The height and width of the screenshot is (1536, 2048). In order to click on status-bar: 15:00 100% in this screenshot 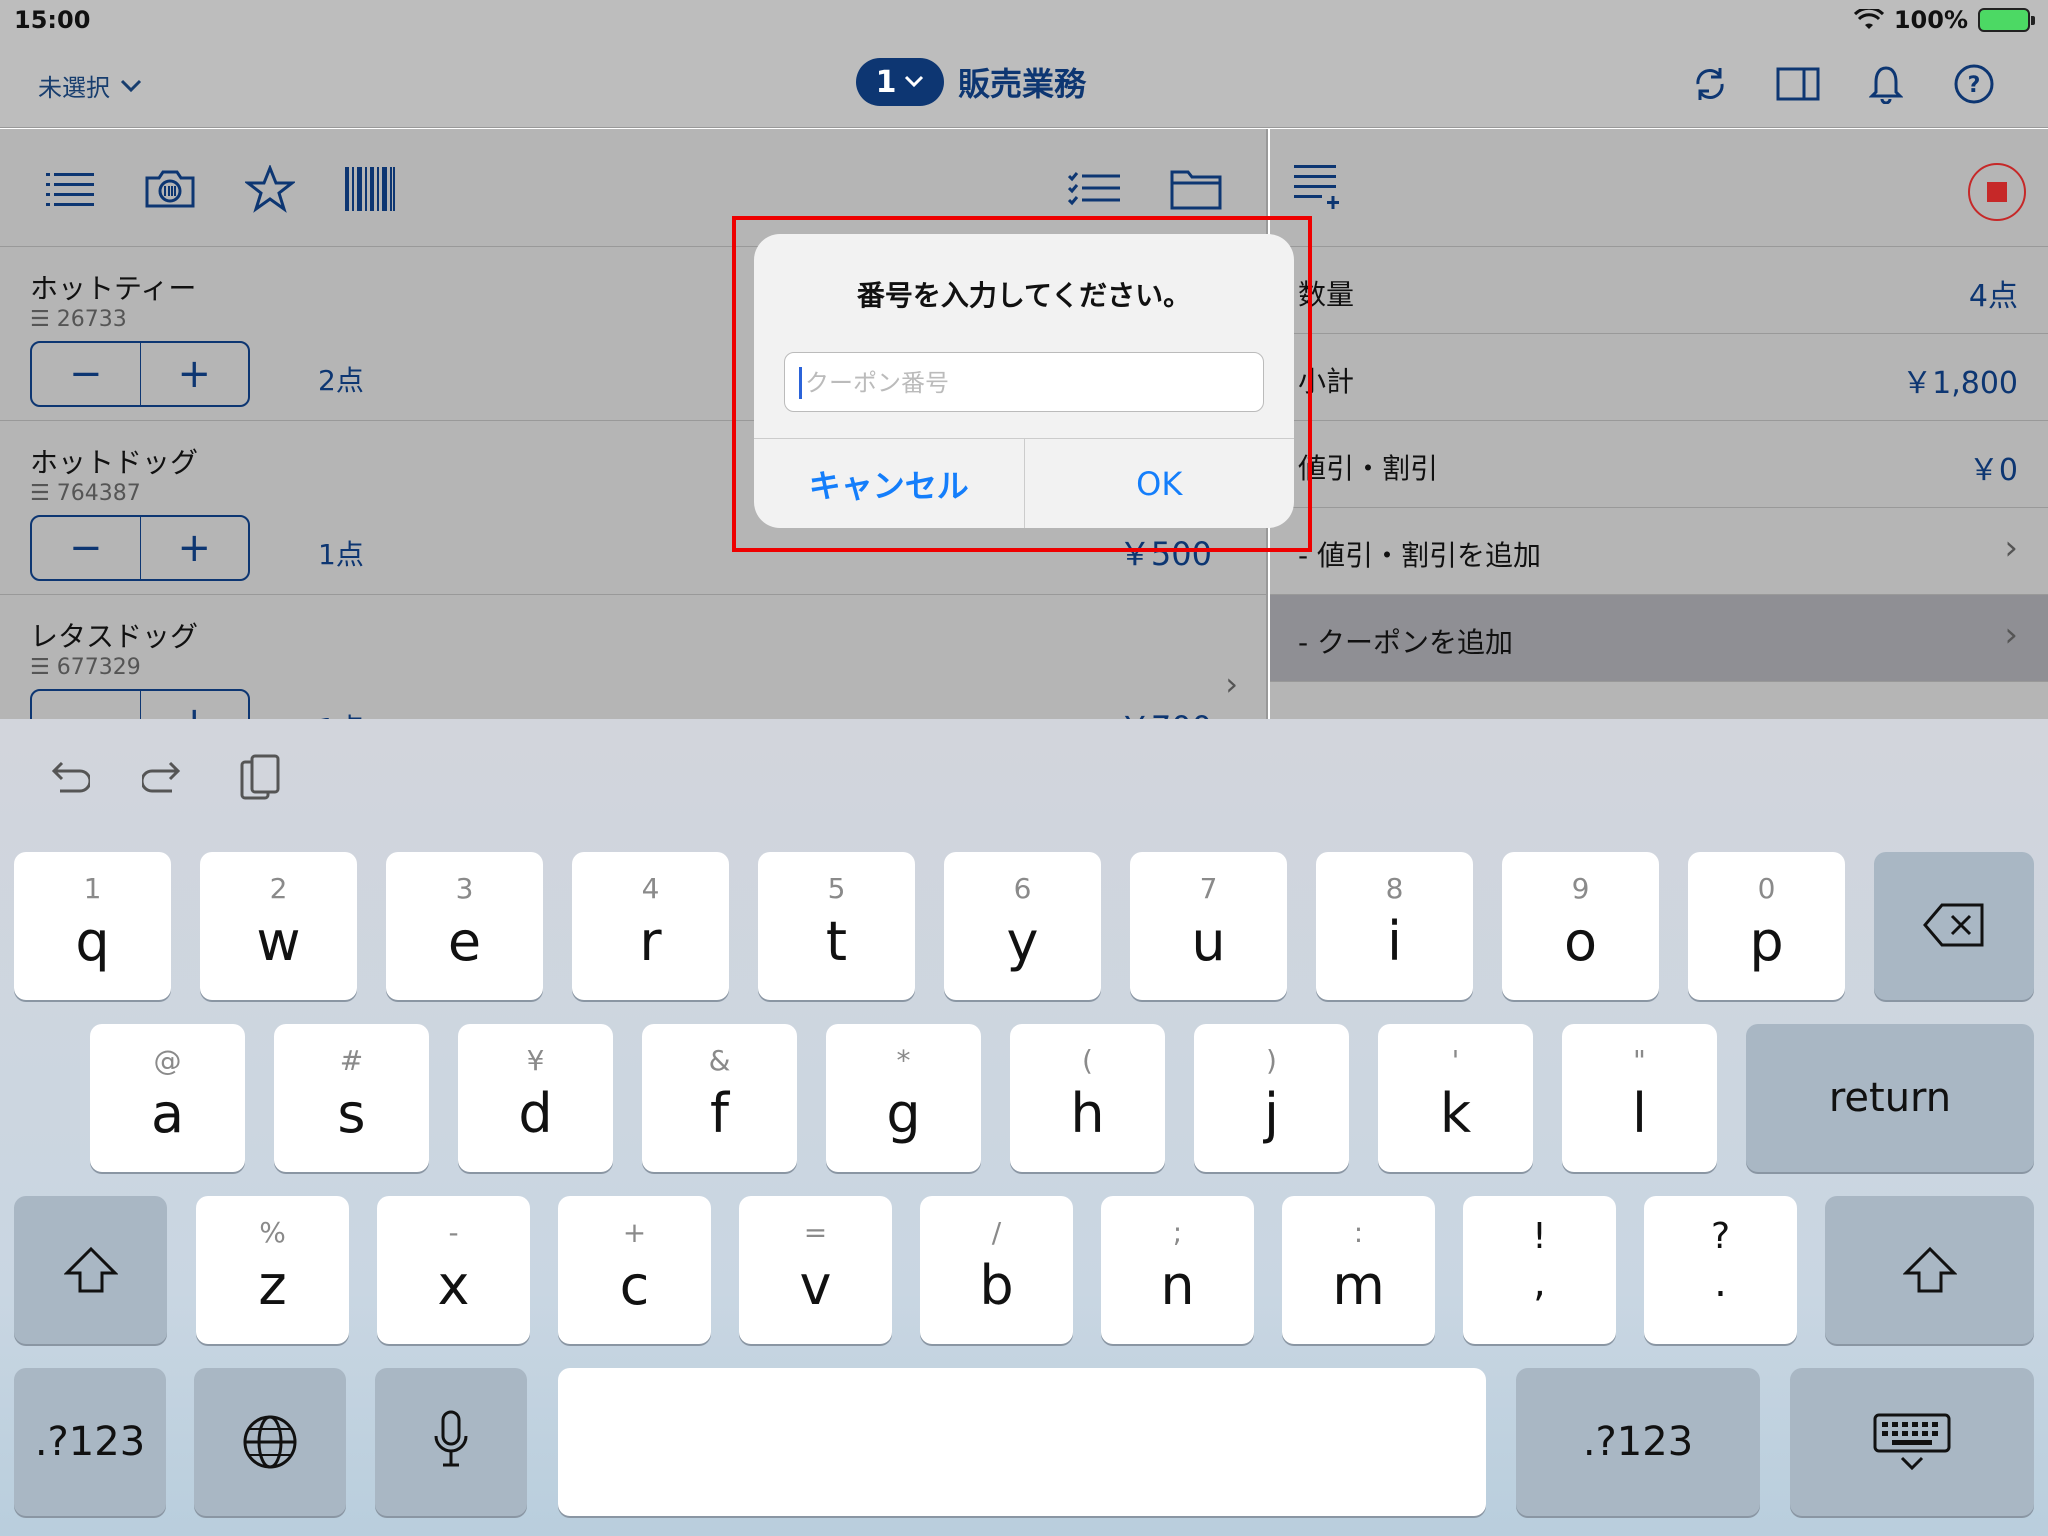, I will do `click(1024, 20)`.